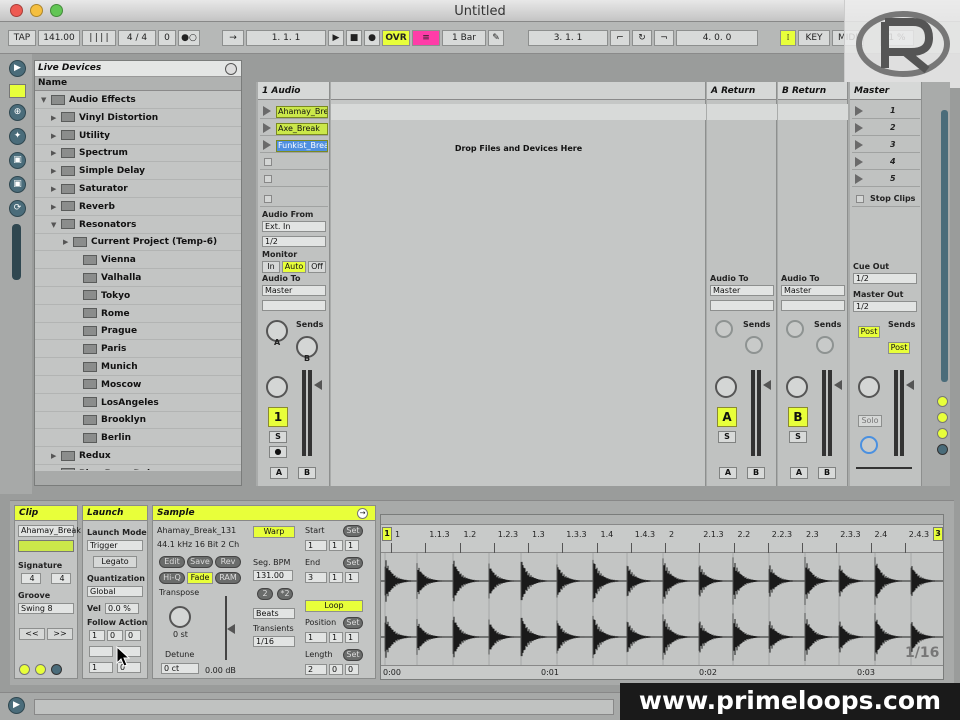 This screenshot has height=720, width=960. Describe the element at coordinates (938, 534) in the screenshot. I see `loop-end-marker: 3` at that location.